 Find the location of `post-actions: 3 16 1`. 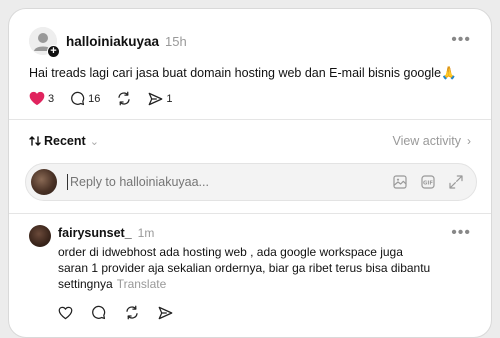

post-actions: 3 16 1 is located at coordinates (109, 98).